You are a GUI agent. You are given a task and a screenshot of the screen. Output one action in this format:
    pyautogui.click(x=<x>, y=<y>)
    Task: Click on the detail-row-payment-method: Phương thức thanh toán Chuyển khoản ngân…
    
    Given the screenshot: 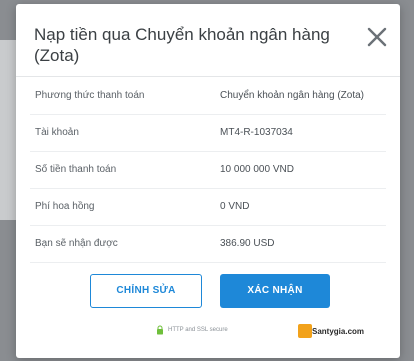 What is the action you would take?
    pyautogui.click(x=208, y=96)
    